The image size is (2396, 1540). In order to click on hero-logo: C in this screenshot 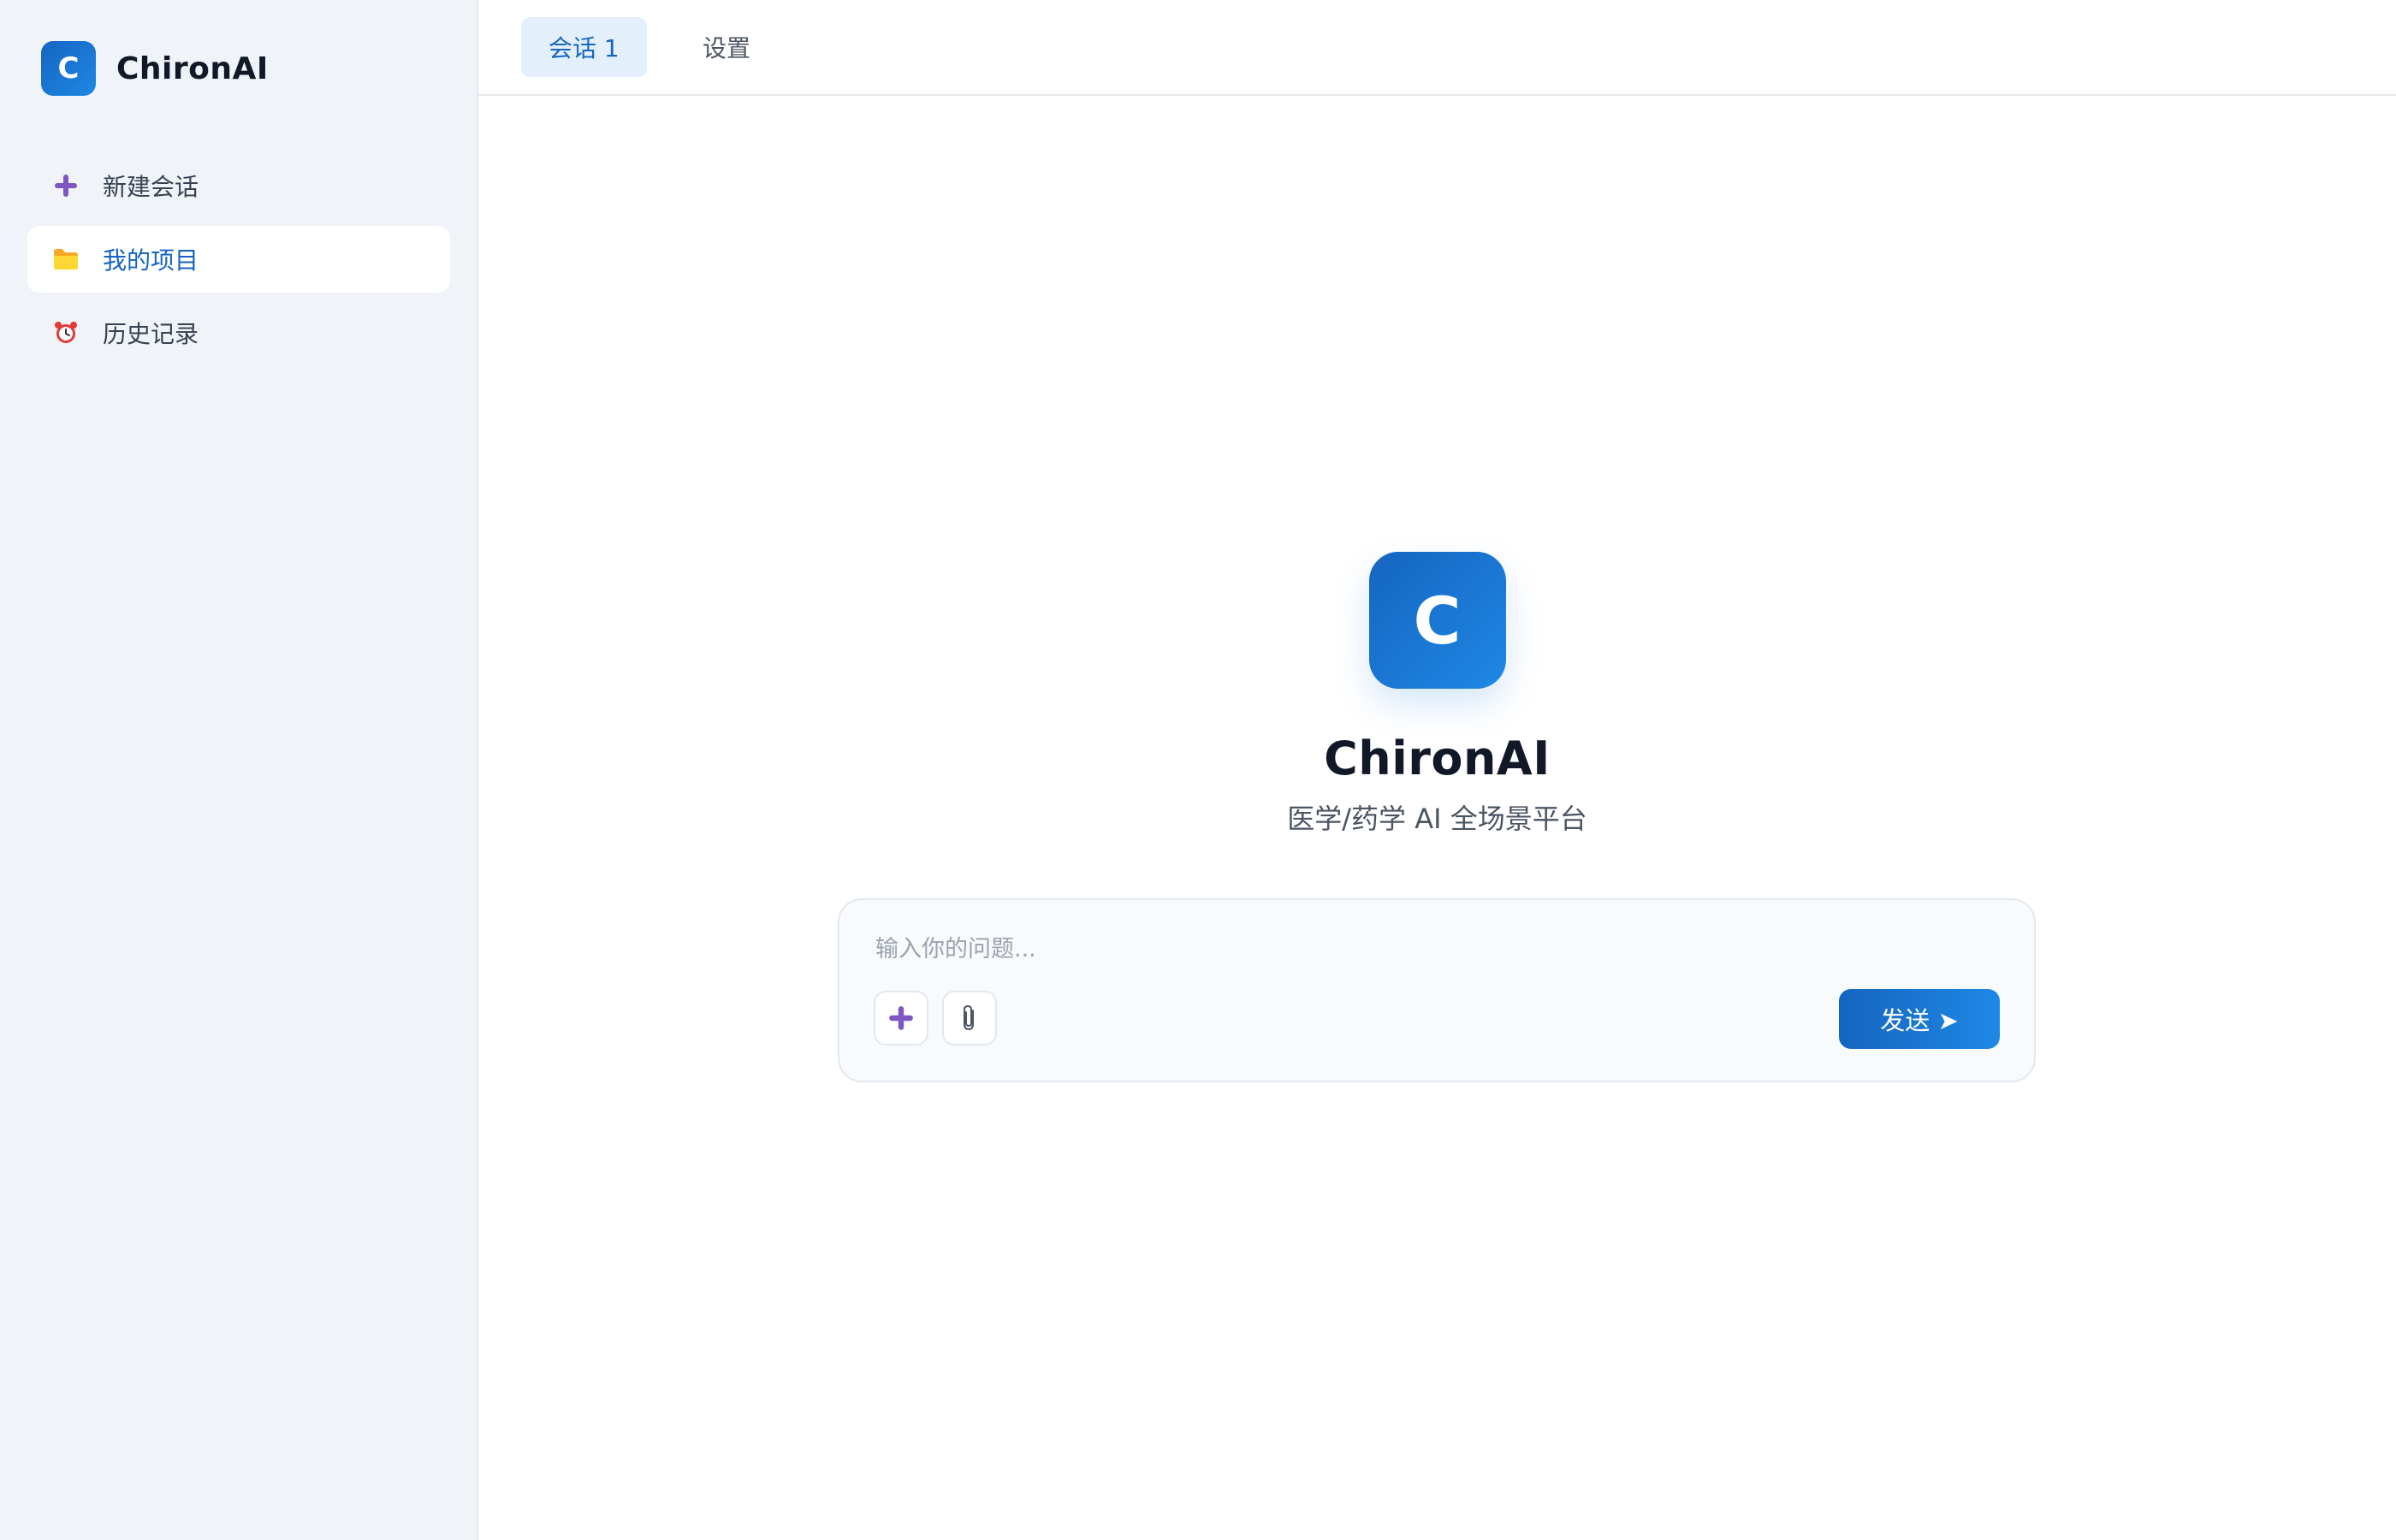, I will do `click(1437, 620)`.